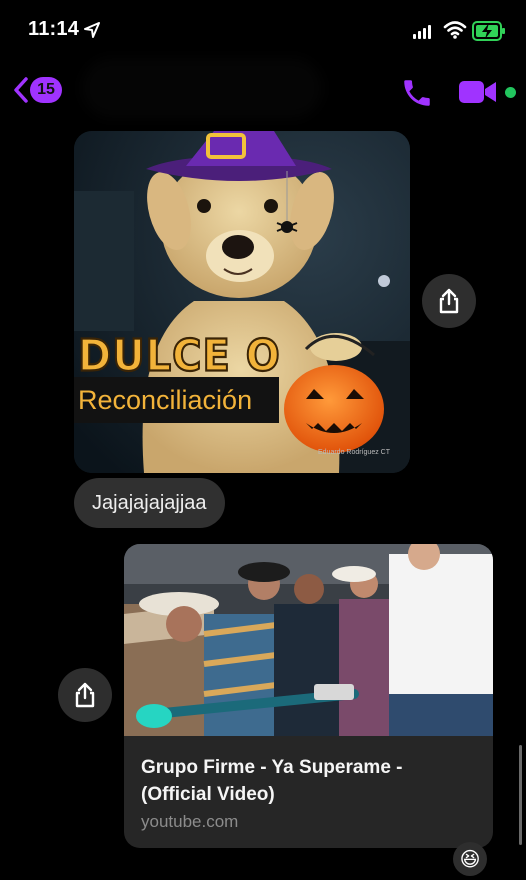  I want to click on battery-charging-icon, so click(488, 31).